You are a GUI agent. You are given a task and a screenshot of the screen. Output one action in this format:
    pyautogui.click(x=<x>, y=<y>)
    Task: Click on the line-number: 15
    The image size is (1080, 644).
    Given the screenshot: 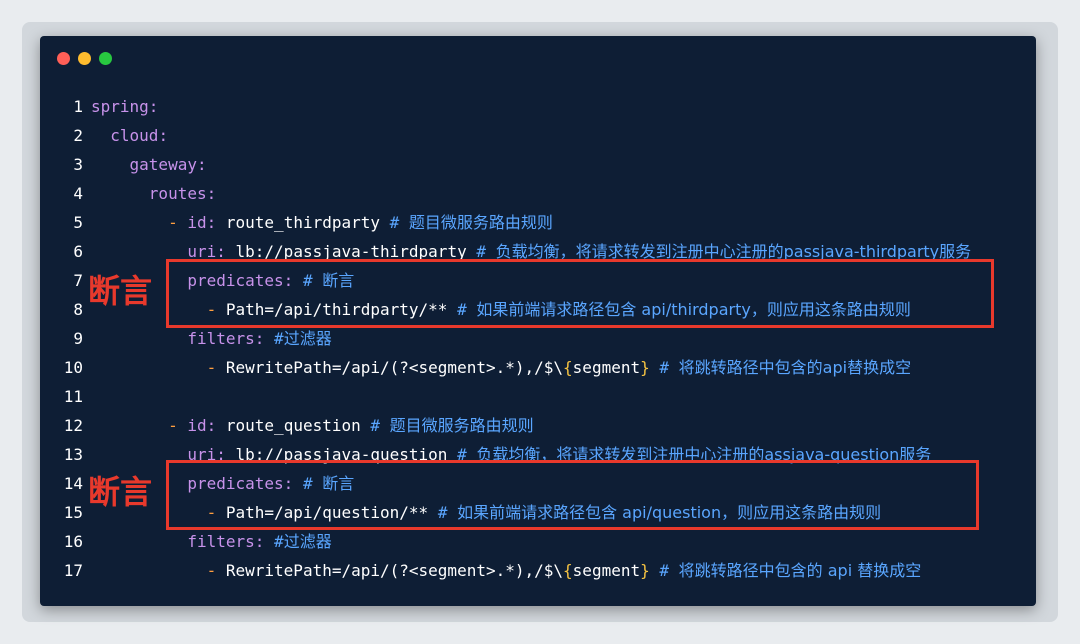 What is the action you would take?
    pyautogui.click(x=73, y=512)
    